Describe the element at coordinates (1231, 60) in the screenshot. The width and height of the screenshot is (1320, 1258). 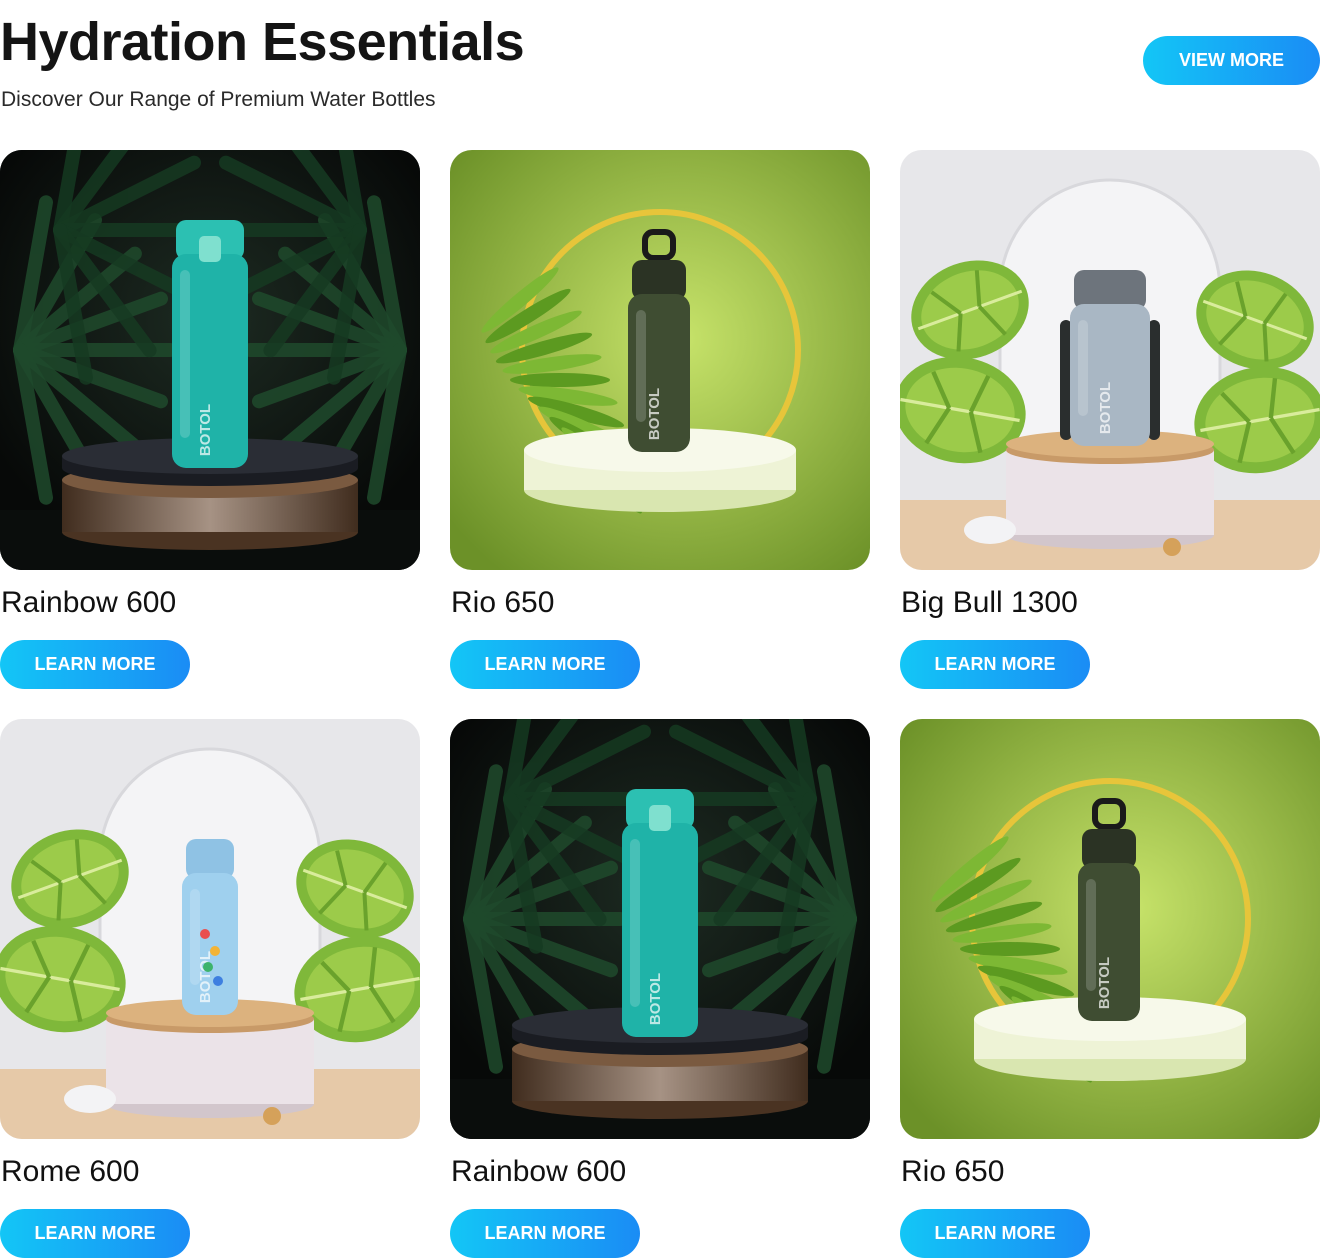
I see `view-more-button: VIEW MORE` at that location.